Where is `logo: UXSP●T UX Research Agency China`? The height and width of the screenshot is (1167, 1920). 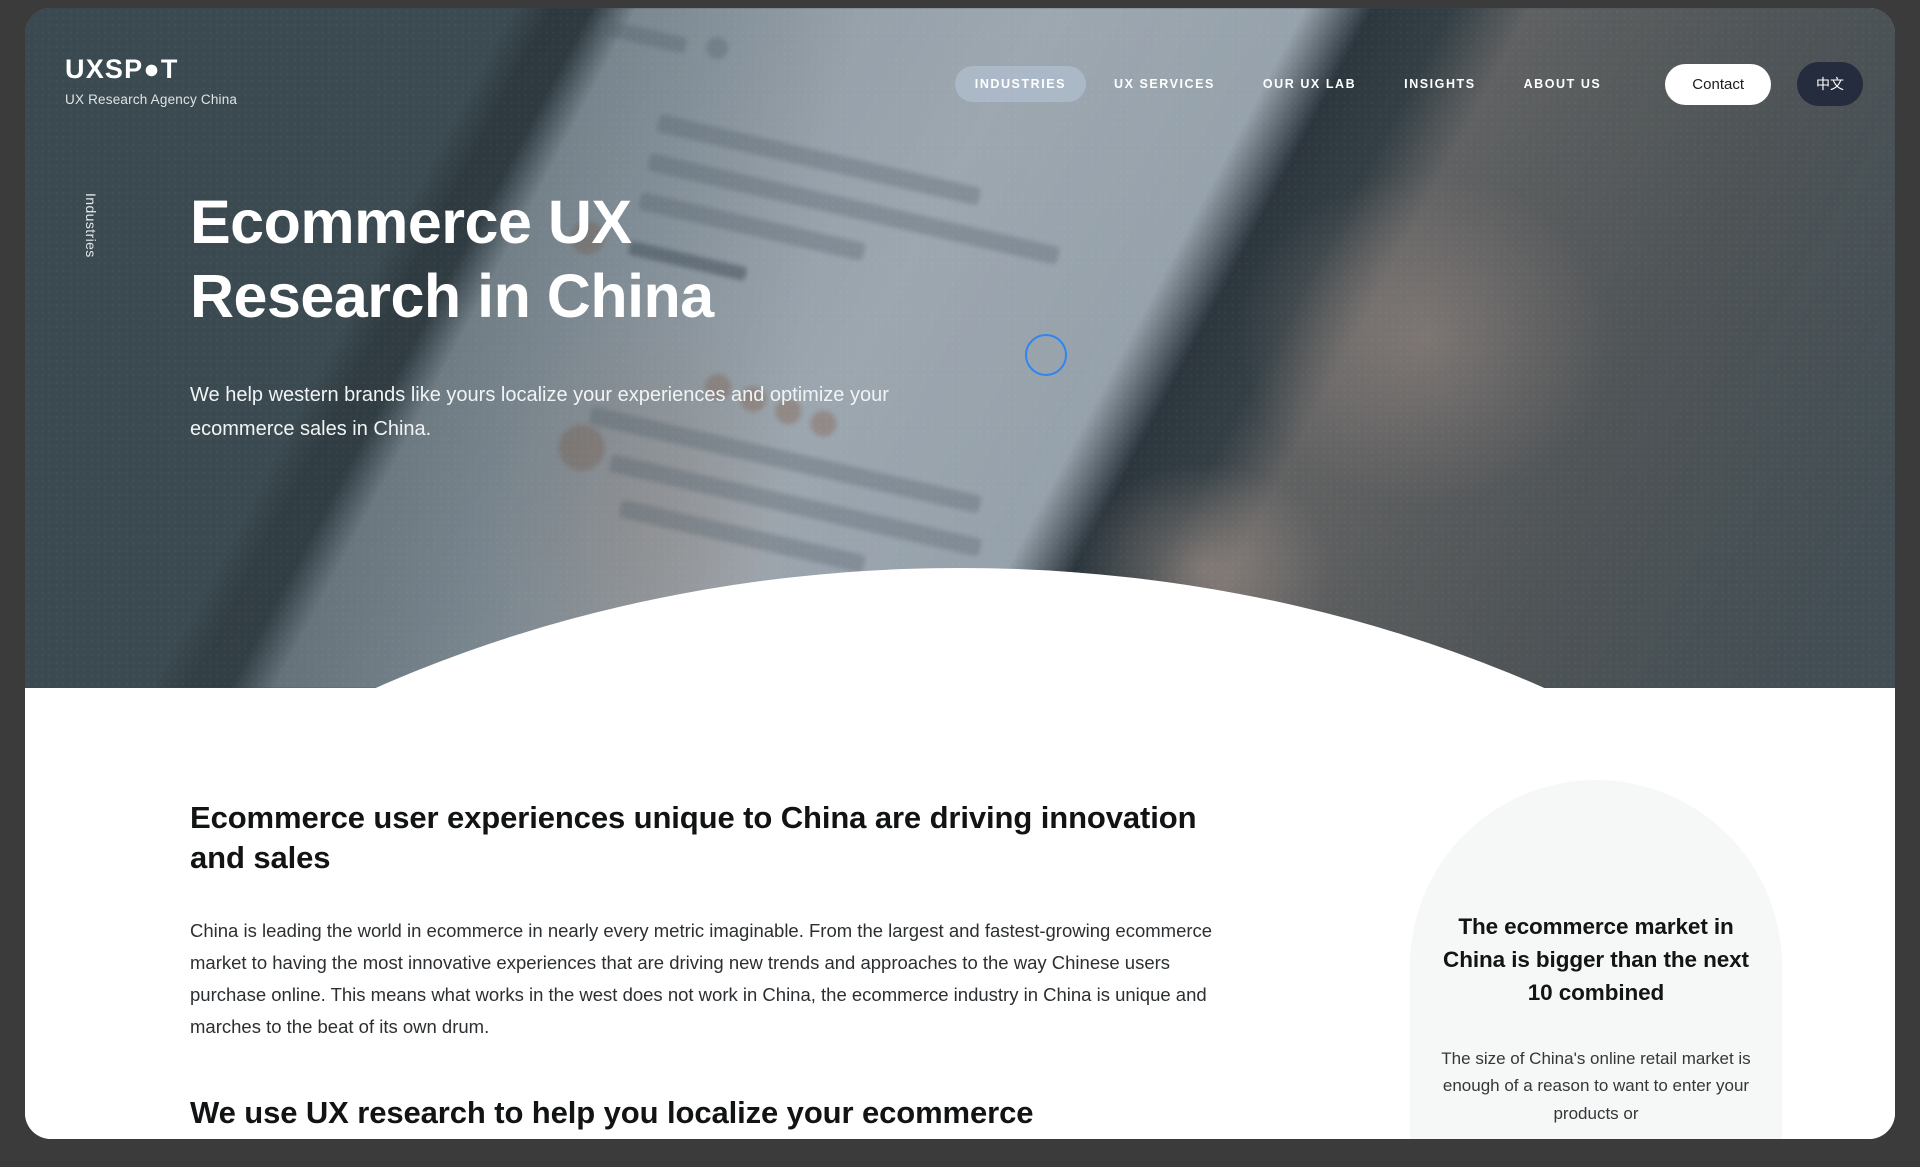 logo: UXSP●T UX Research Agency China is located at coordinates (151, 81).